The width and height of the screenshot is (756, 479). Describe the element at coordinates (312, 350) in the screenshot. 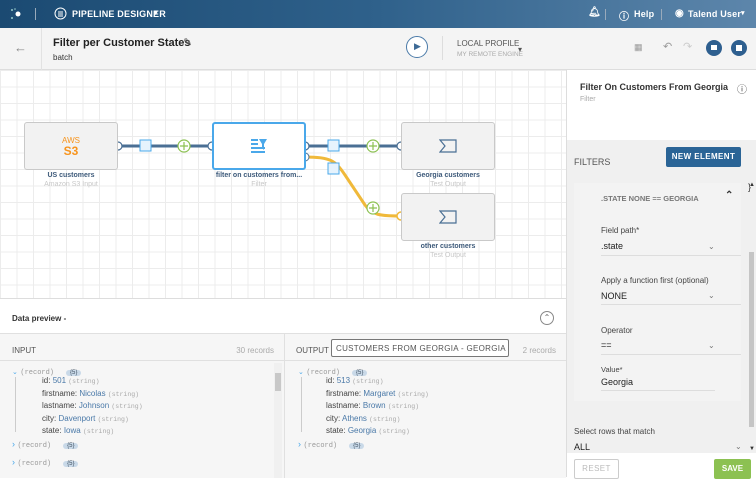

I see `output-label: OUTPUT` at that location.